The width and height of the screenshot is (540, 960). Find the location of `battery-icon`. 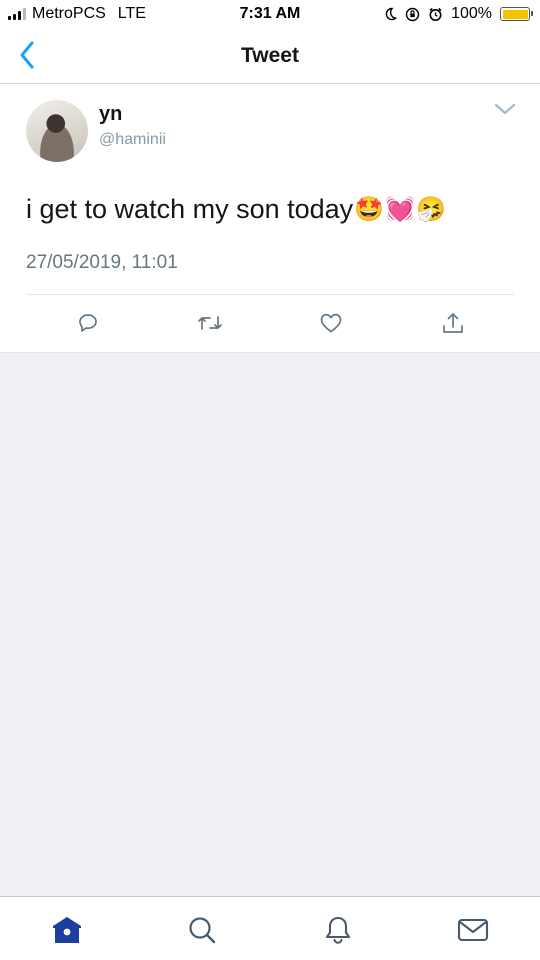

battery-icon is located at coordinates (516, 14).